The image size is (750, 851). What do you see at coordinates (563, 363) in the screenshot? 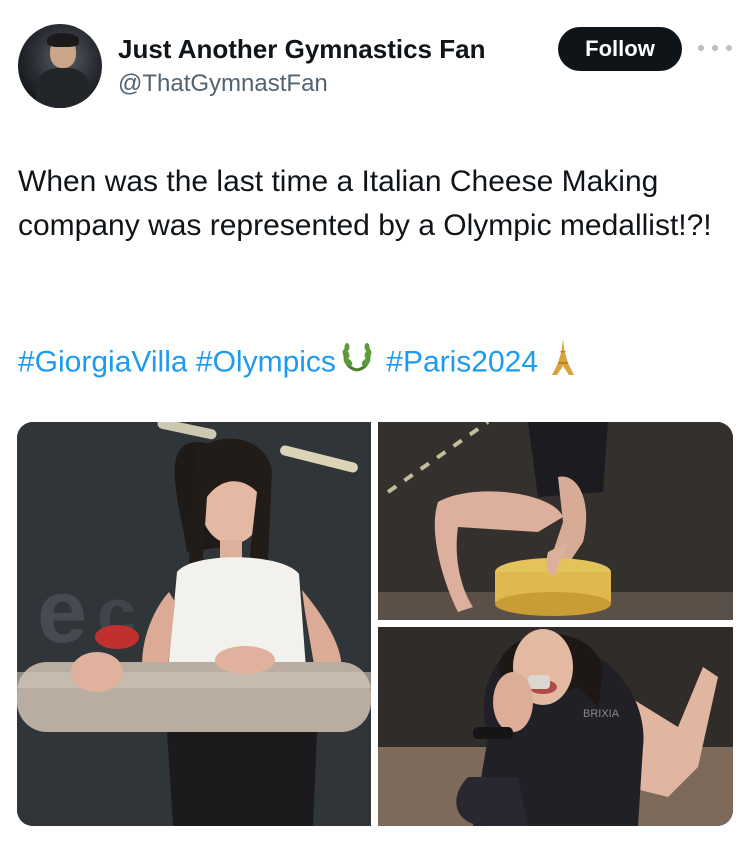
I see `eiffel-tower-icon` at bounding box center [563, 363].